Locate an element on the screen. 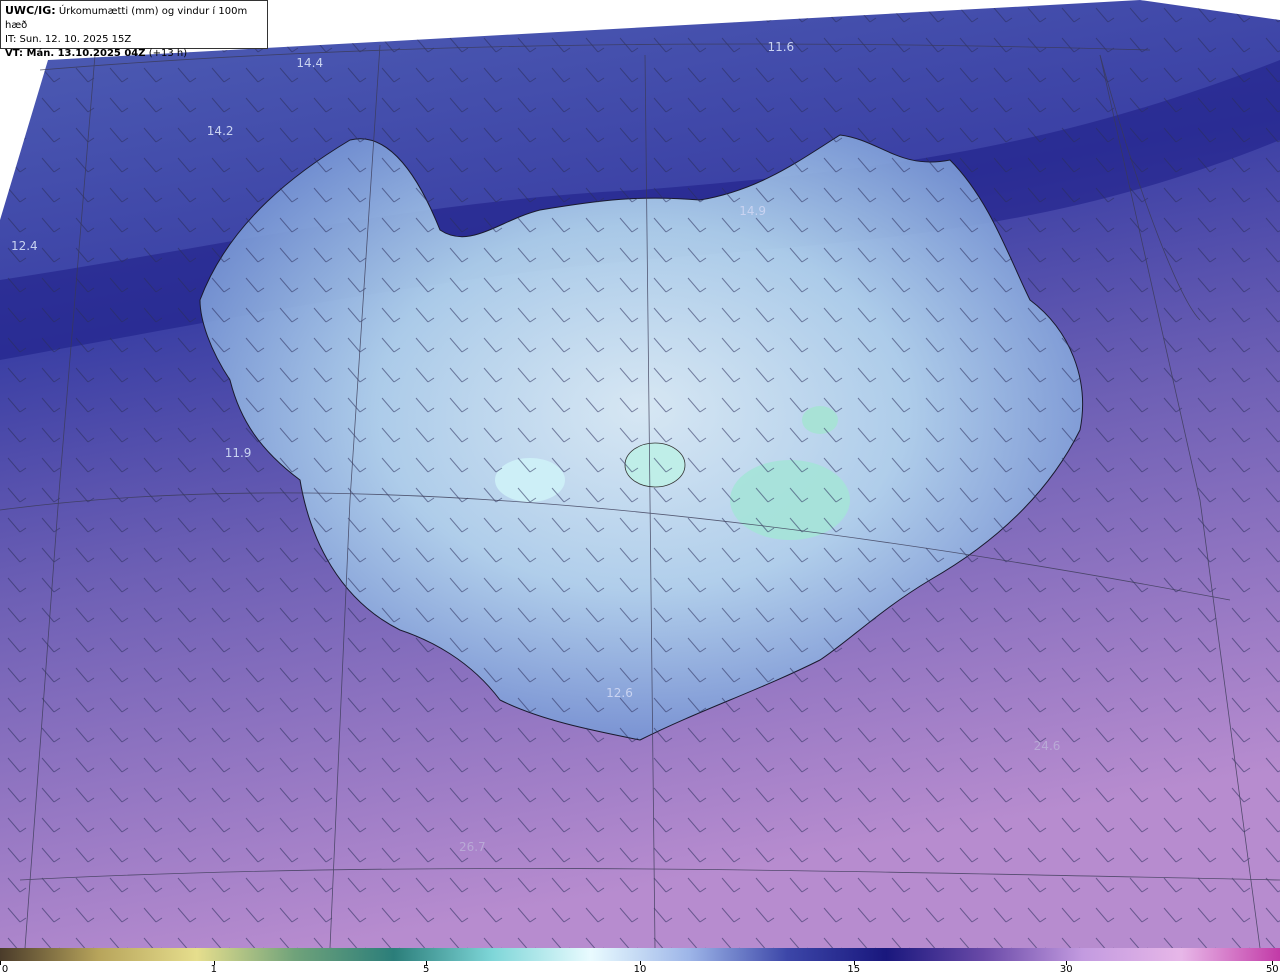 The height and width of the screenshot is (978, 1280). colorbar-tick-label: 5 is located at coordinates (426, 969).